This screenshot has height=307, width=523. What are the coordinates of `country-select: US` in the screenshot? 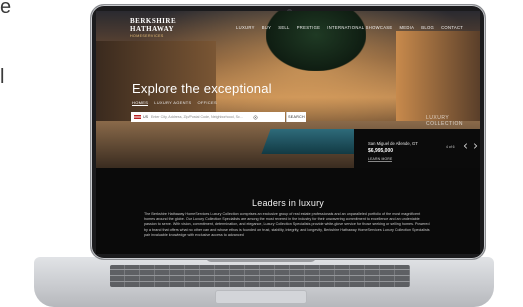 It's located at (145, 117).